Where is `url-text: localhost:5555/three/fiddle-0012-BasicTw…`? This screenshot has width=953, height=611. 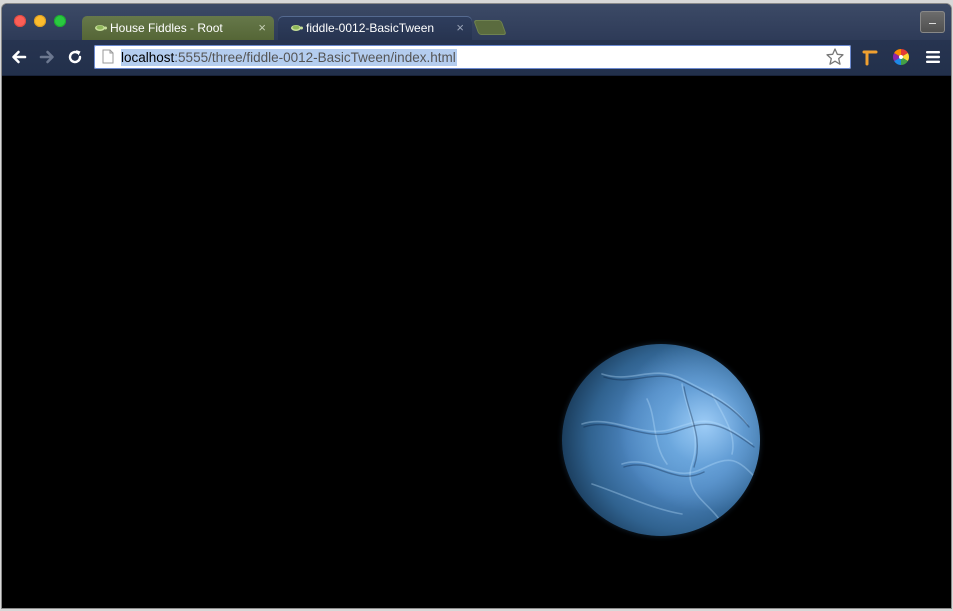
url-text: localhost:5555/three/fiddle-0012-BasicTw… is located at coordinates (289, 57).